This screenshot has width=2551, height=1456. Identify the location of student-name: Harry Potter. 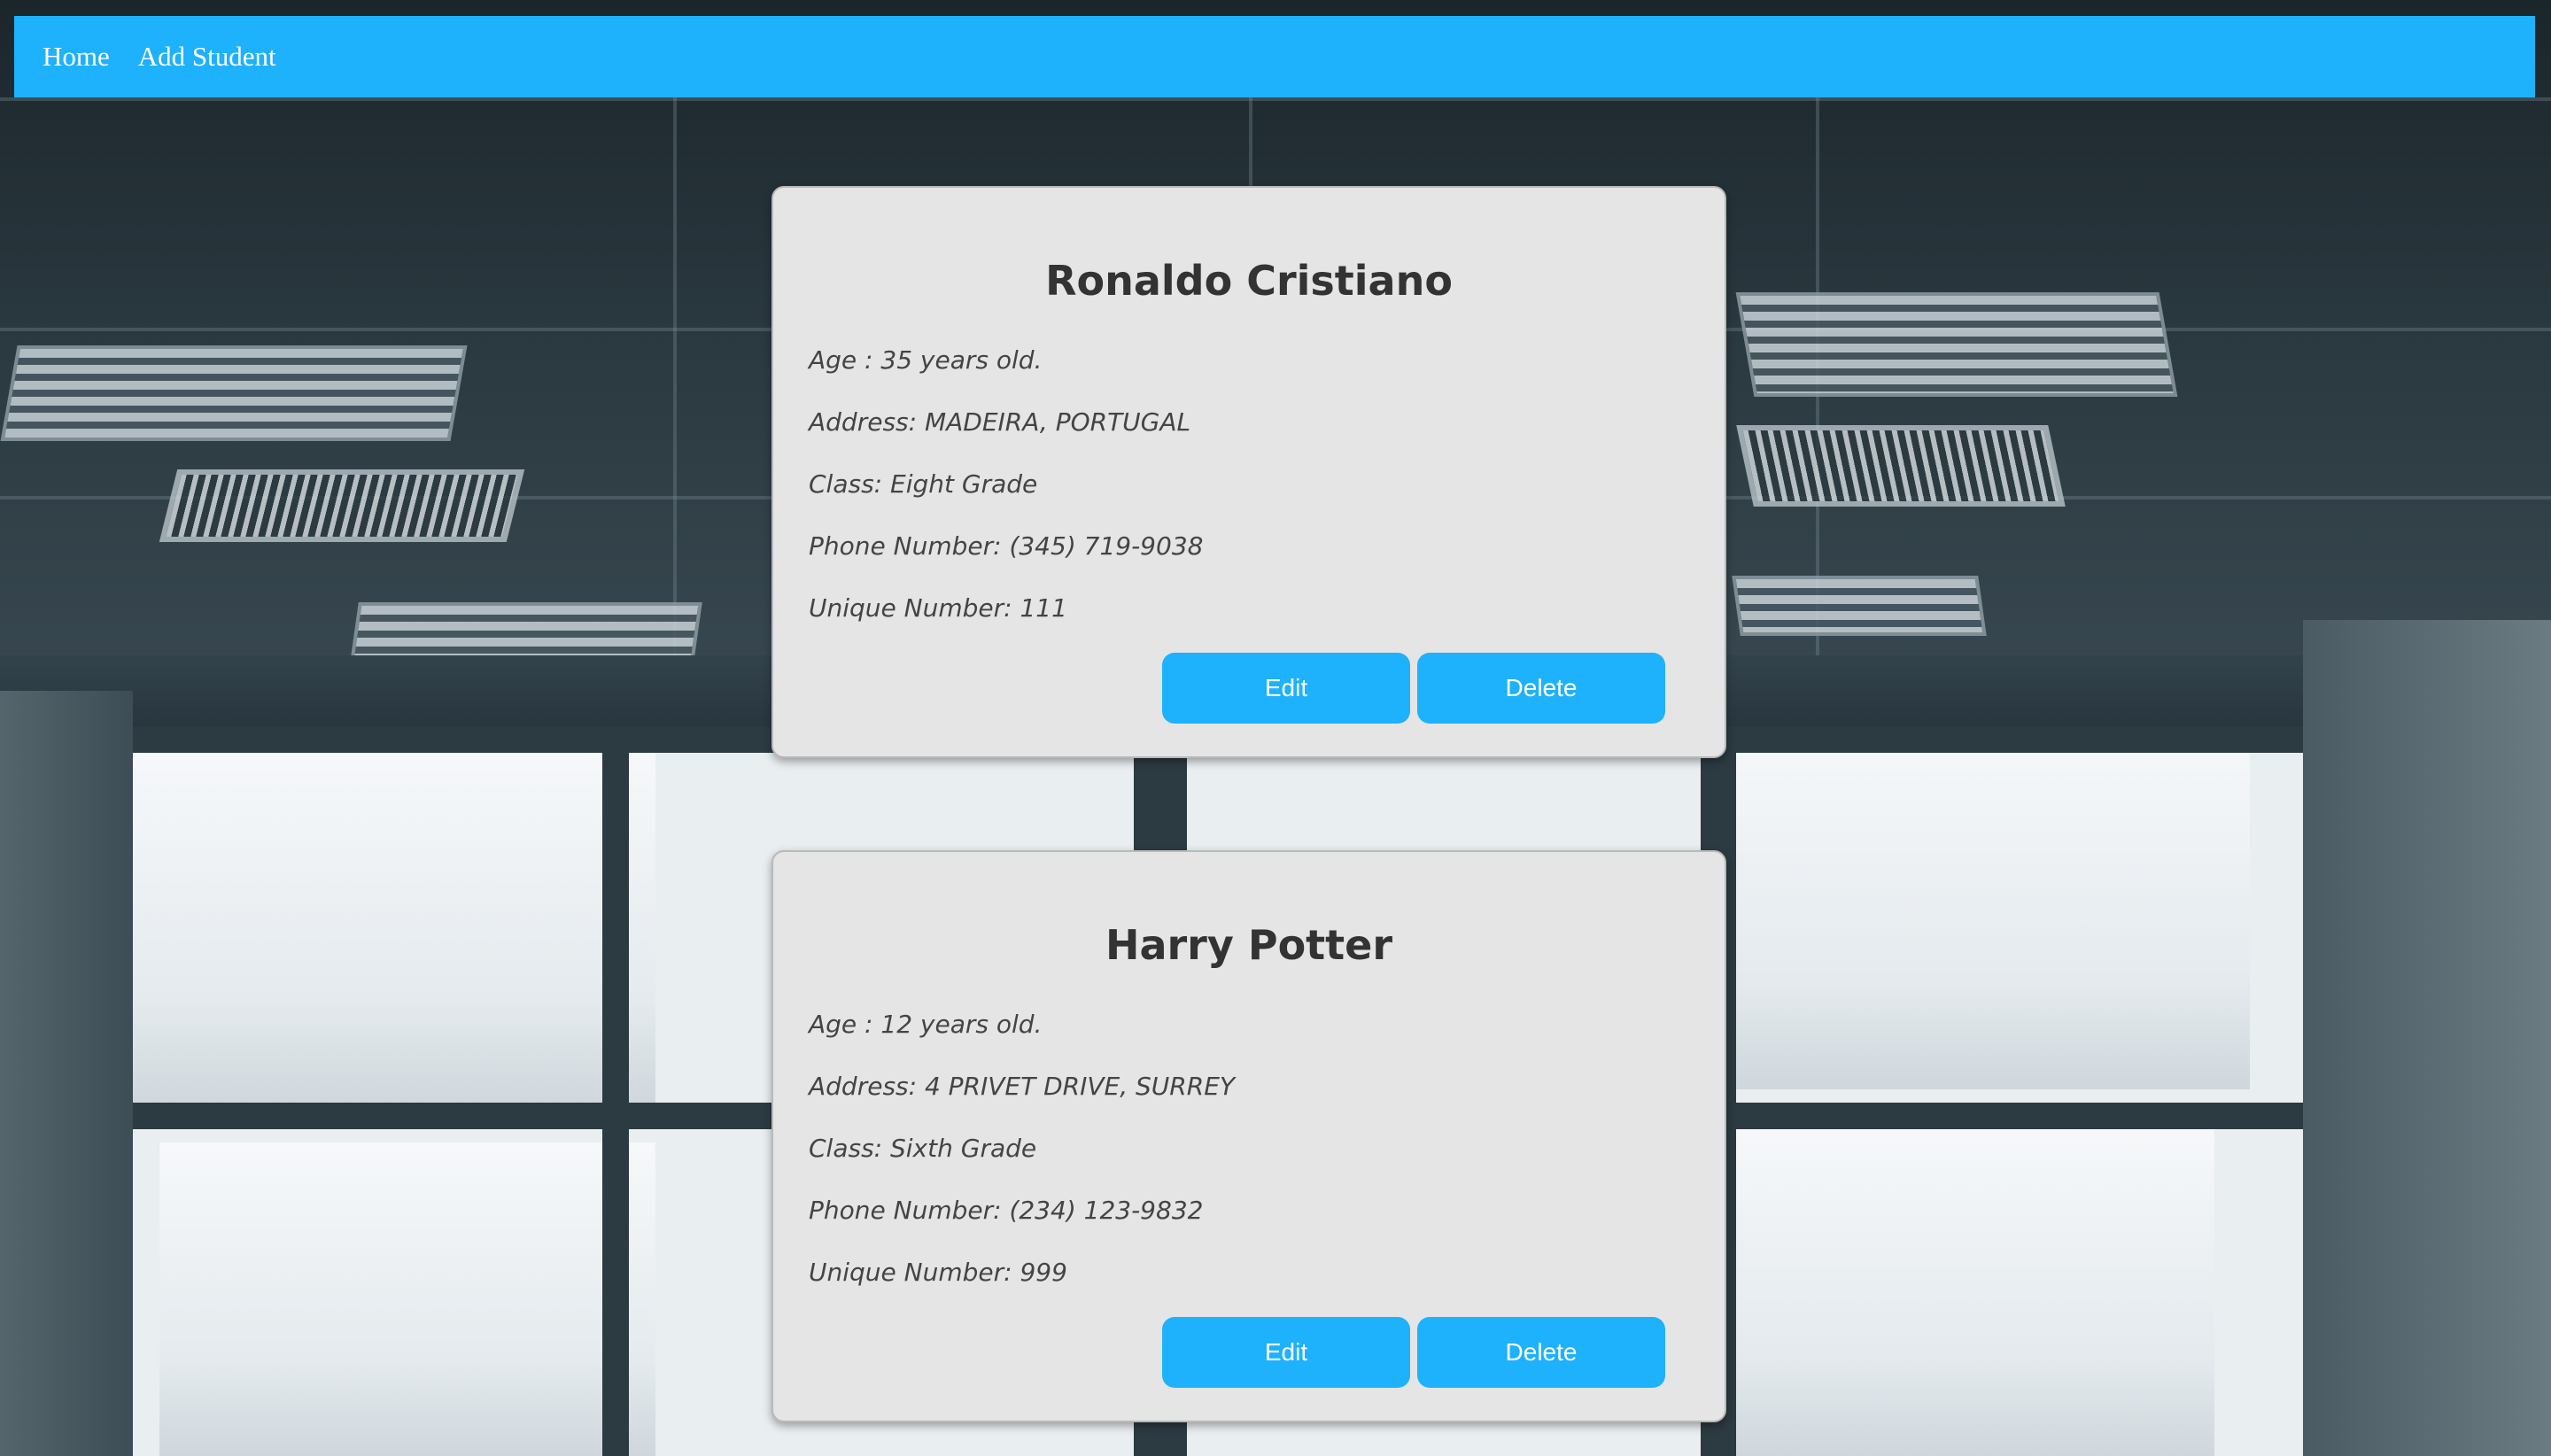
(1249, 945).